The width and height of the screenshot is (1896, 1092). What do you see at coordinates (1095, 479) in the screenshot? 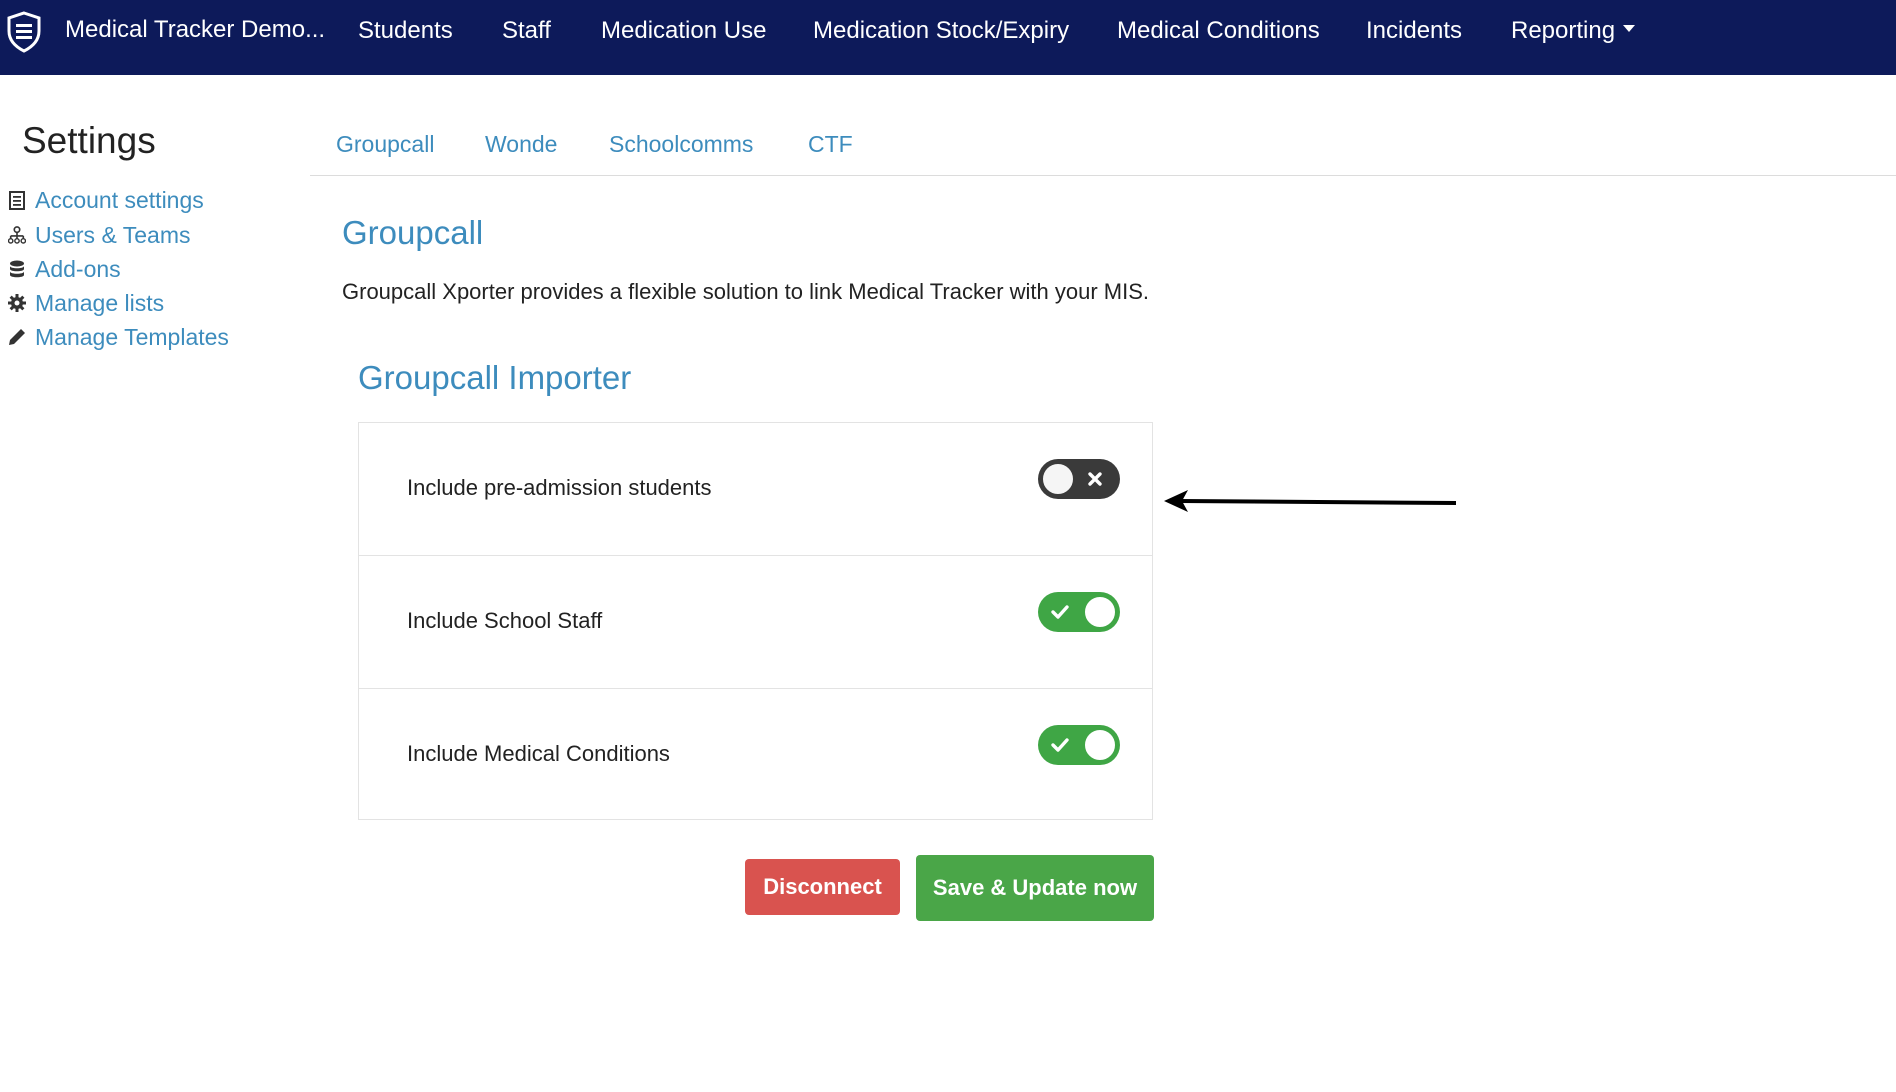
I see `x-icon` at bounding box center [1095, 479].